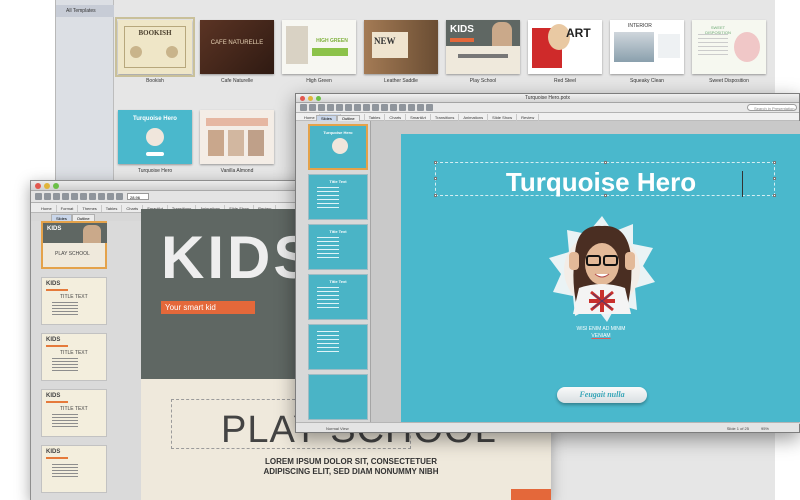 This screenshot has height=500, width=800. I want to click on slide-subtitle: WISI ENIM AD MINIM VENIAM, so click(601, 333).